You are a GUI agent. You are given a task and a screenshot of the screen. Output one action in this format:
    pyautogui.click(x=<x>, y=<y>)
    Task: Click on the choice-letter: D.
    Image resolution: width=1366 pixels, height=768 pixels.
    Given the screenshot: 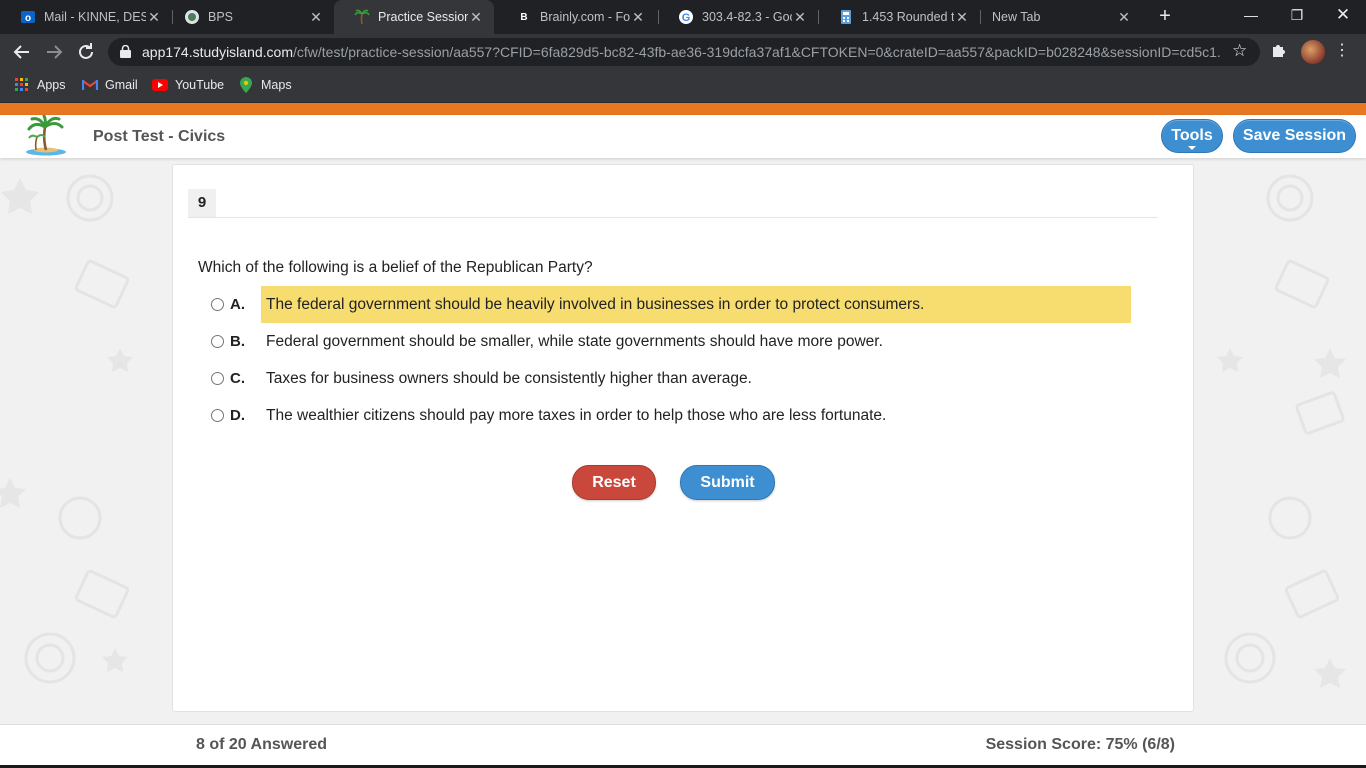 What is the action you would take?
    pyautogui.click(x=237, y=415)
    